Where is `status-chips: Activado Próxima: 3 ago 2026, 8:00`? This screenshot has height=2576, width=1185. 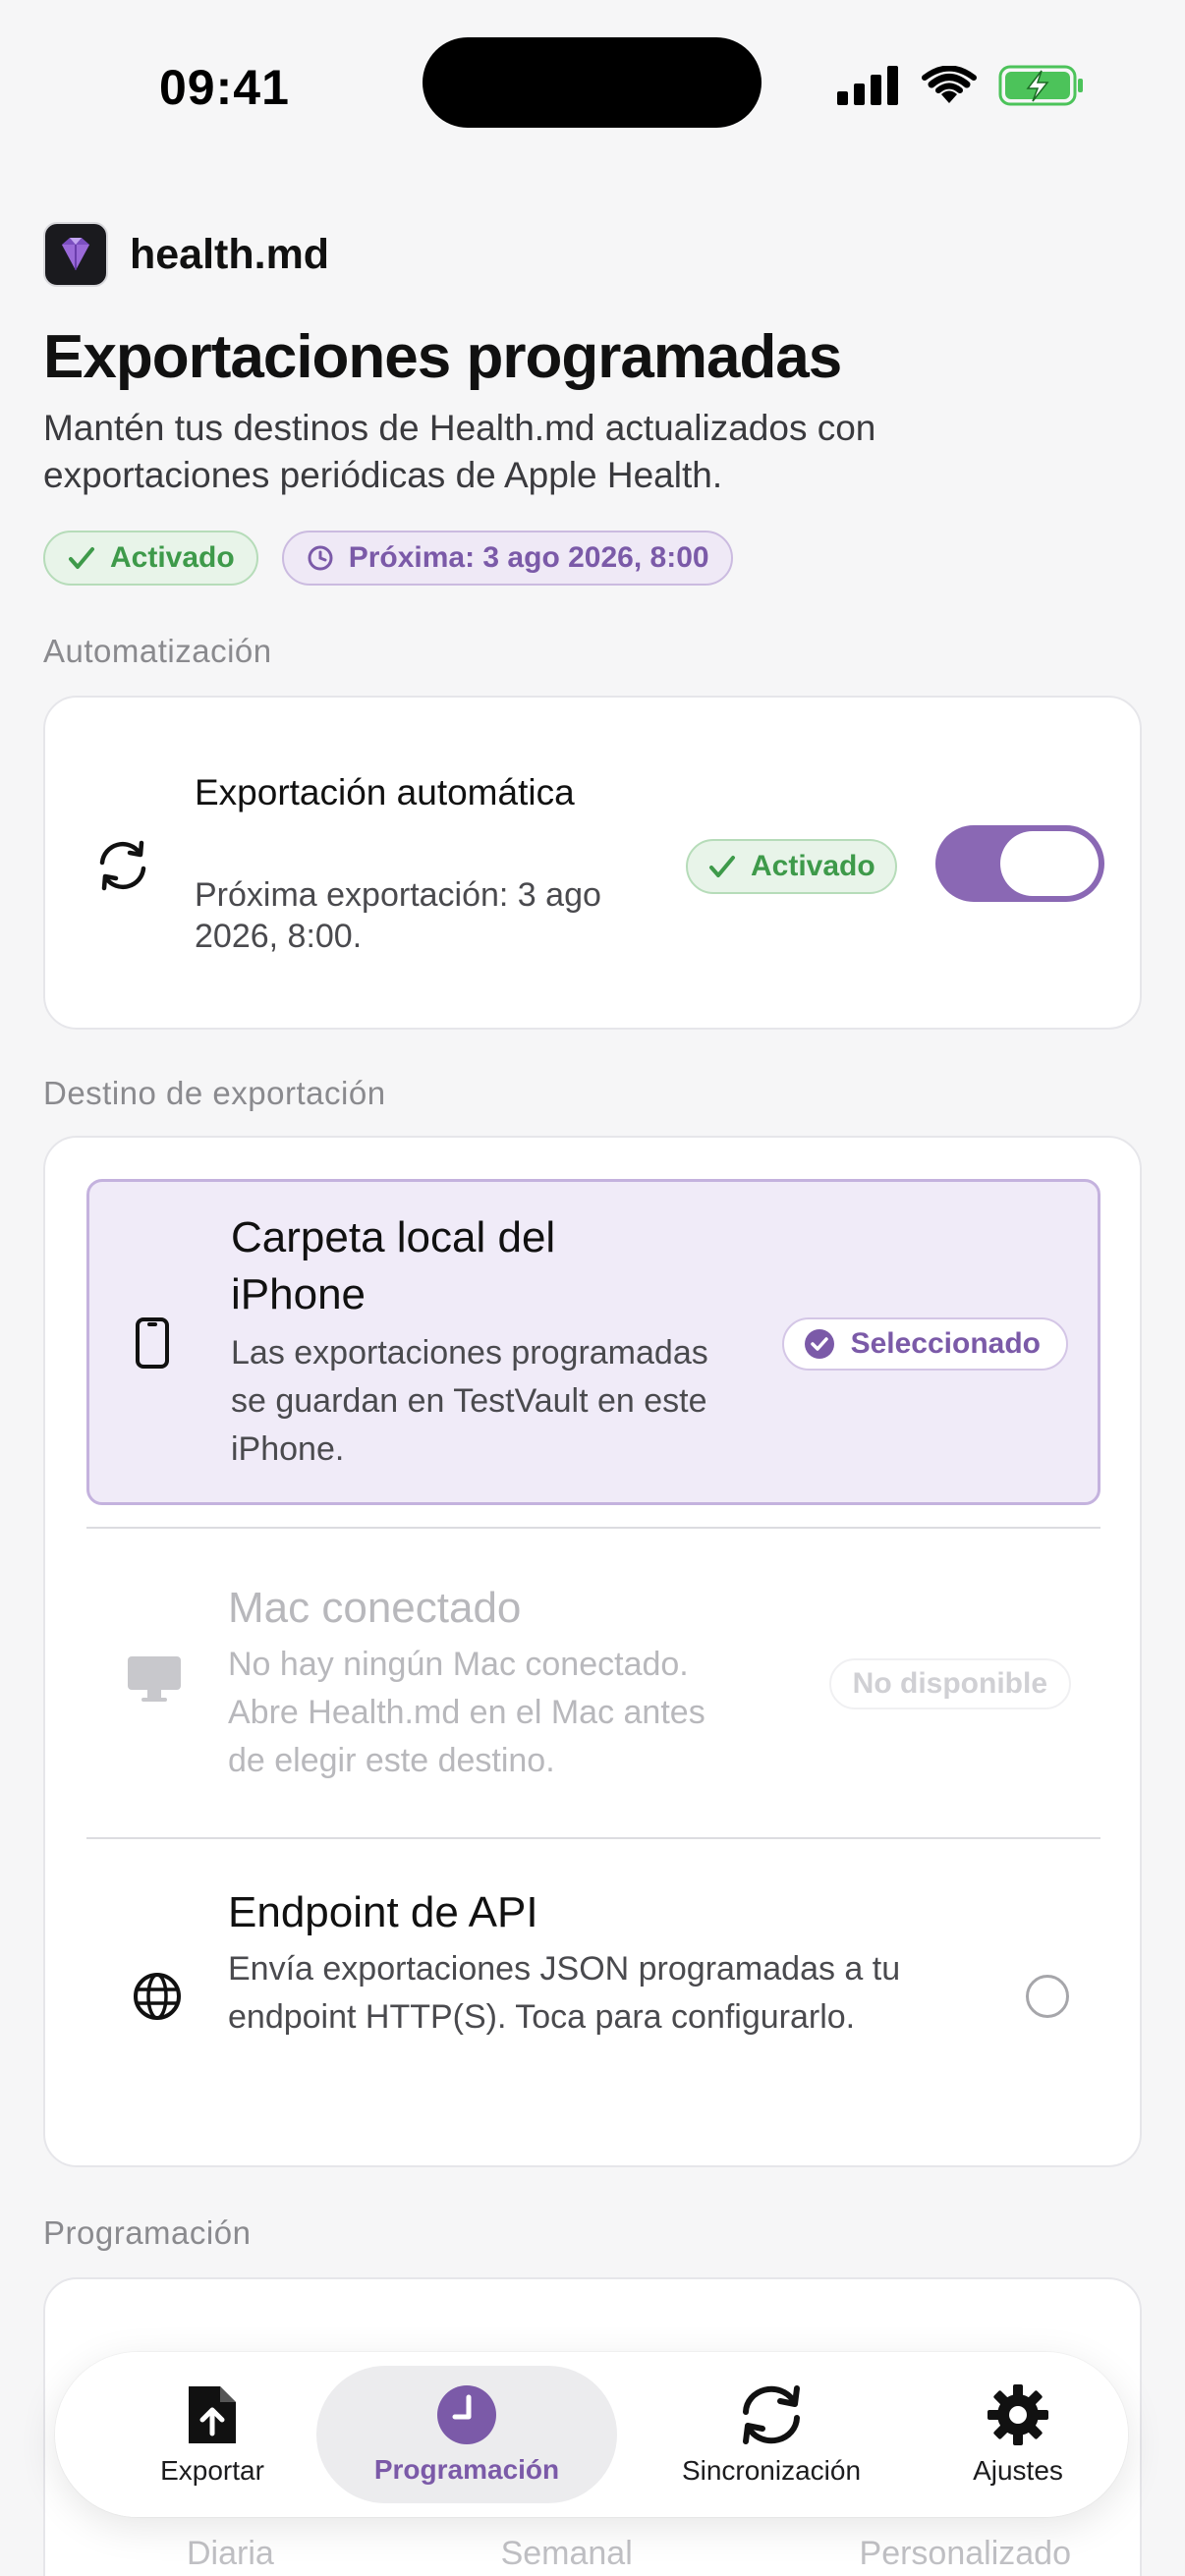 status-chips: Activado Próxima: 3 ago 2026, 8:00 is located at coordinates (388, 558).